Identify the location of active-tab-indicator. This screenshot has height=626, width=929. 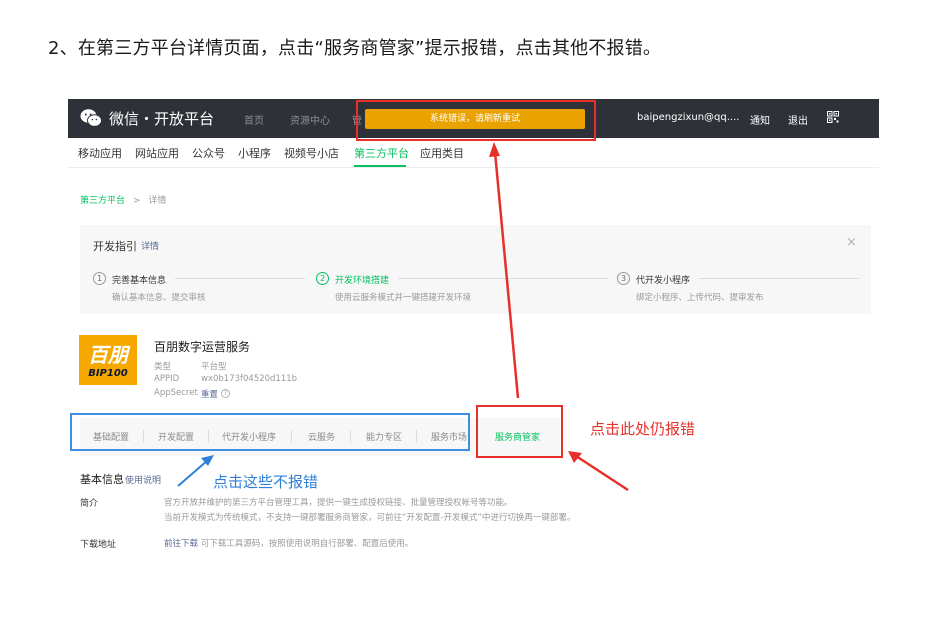
(380, 166).